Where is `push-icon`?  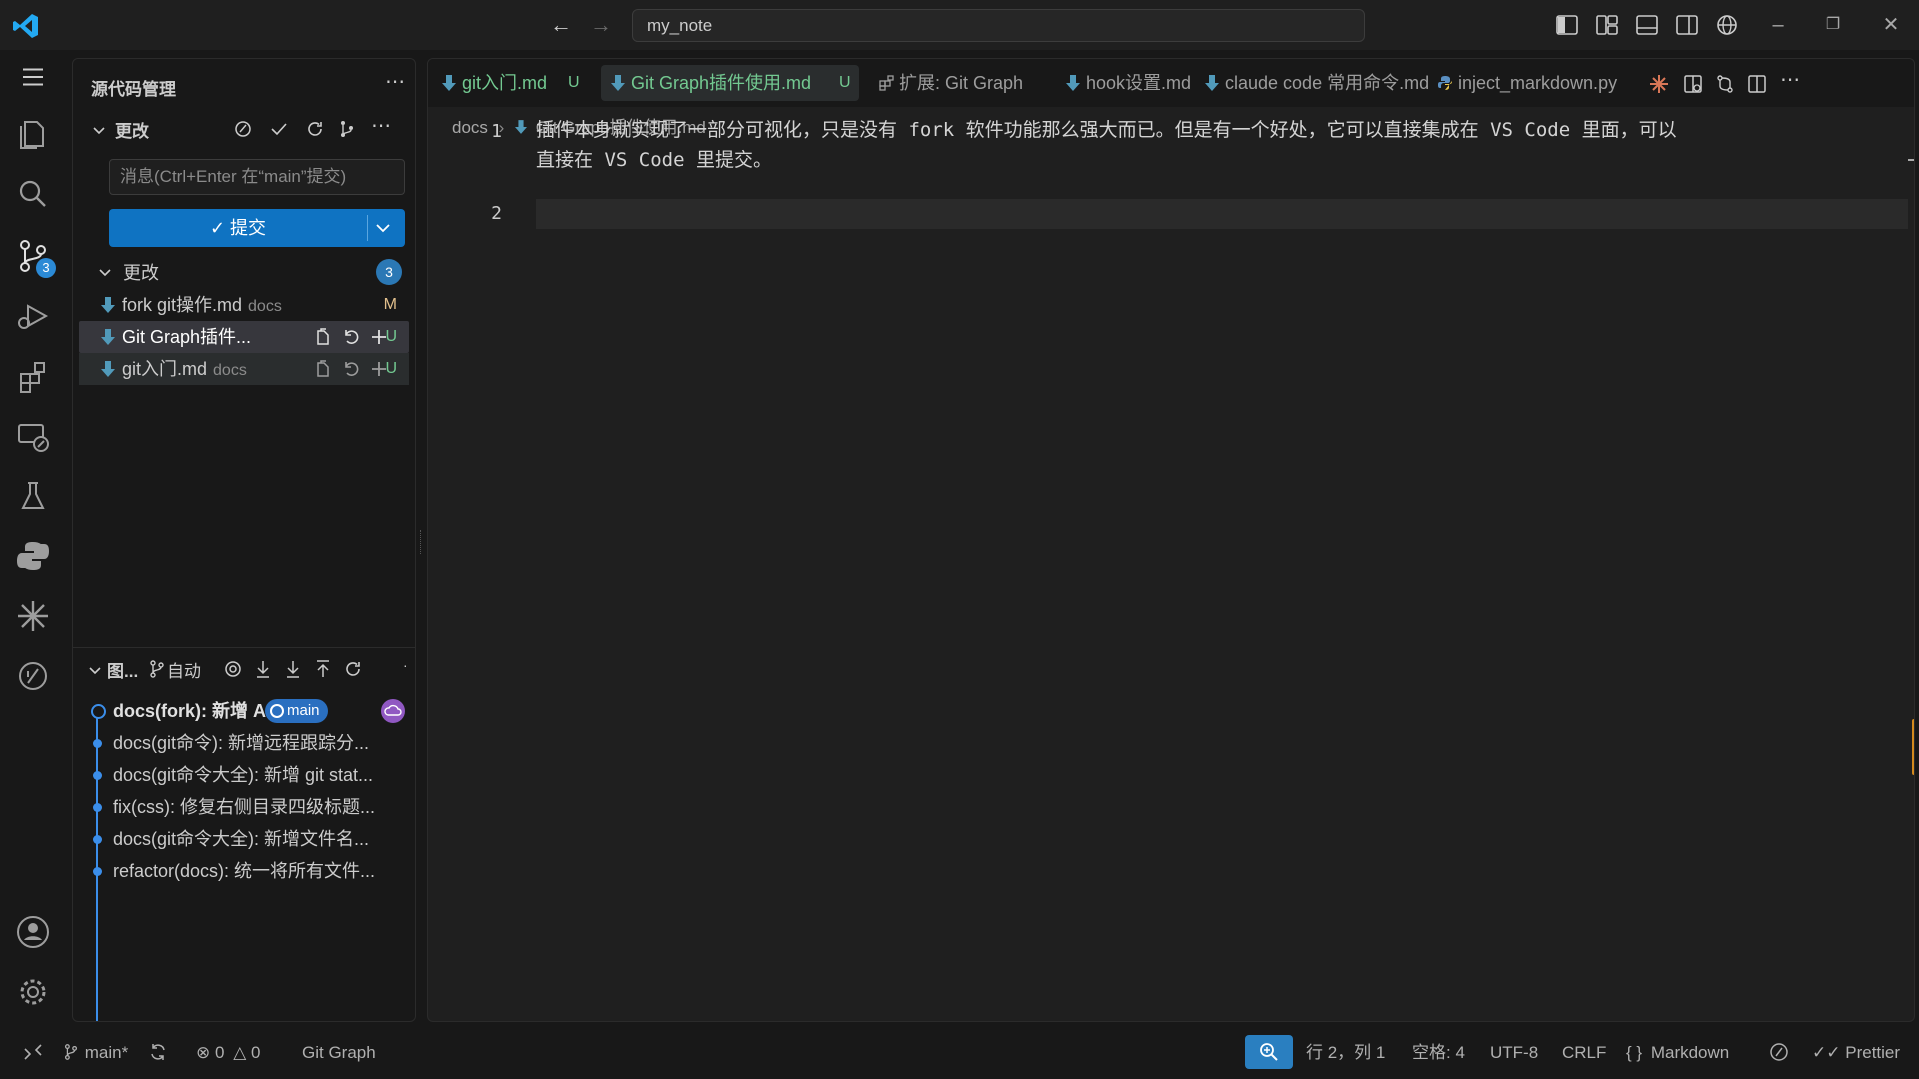
push-icon is located at coordinates (323, 669).